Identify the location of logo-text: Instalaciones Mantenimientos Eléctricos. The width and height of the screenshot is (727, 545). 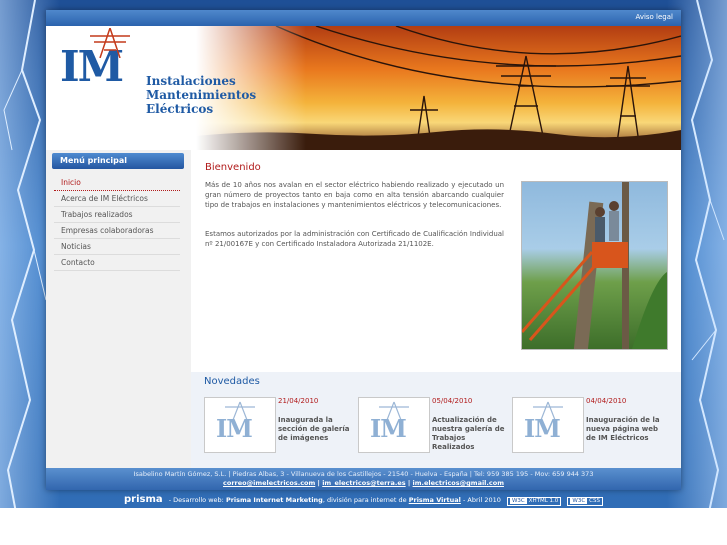
(201, 95).